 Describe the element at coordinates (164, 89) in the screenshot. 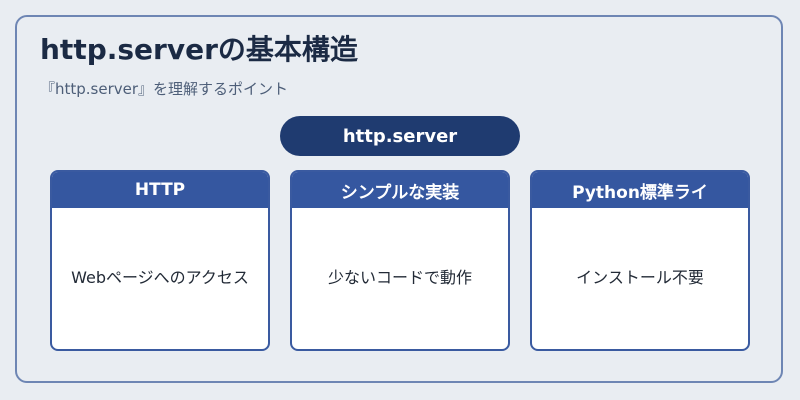

I see `diagram-subtitle: 『http.server』を理解するポイント` at that location.